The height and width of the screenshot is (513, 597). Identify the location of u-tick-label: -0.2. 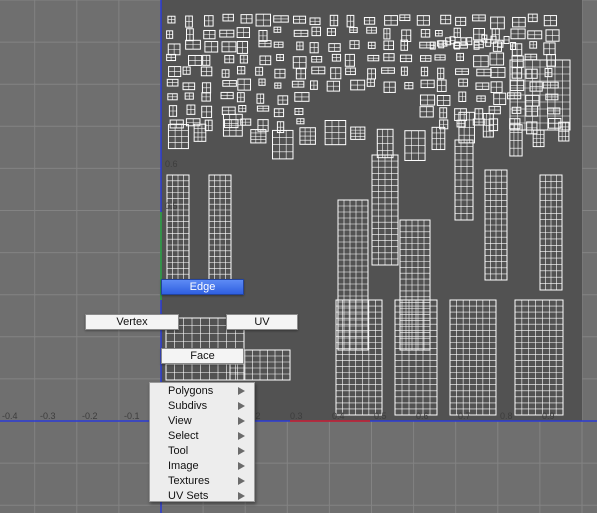
(90, 416).